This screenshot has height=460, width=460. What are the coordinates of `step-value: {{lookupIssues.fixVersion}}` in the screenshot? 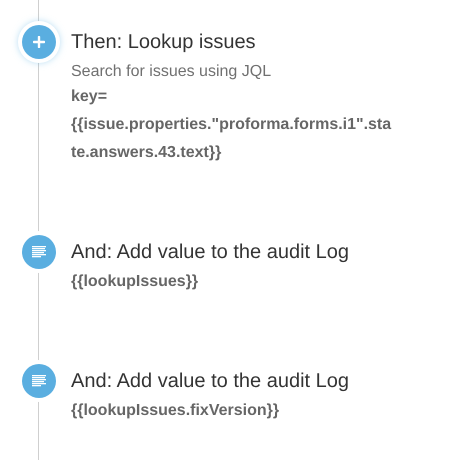 It's located at (175, 411).